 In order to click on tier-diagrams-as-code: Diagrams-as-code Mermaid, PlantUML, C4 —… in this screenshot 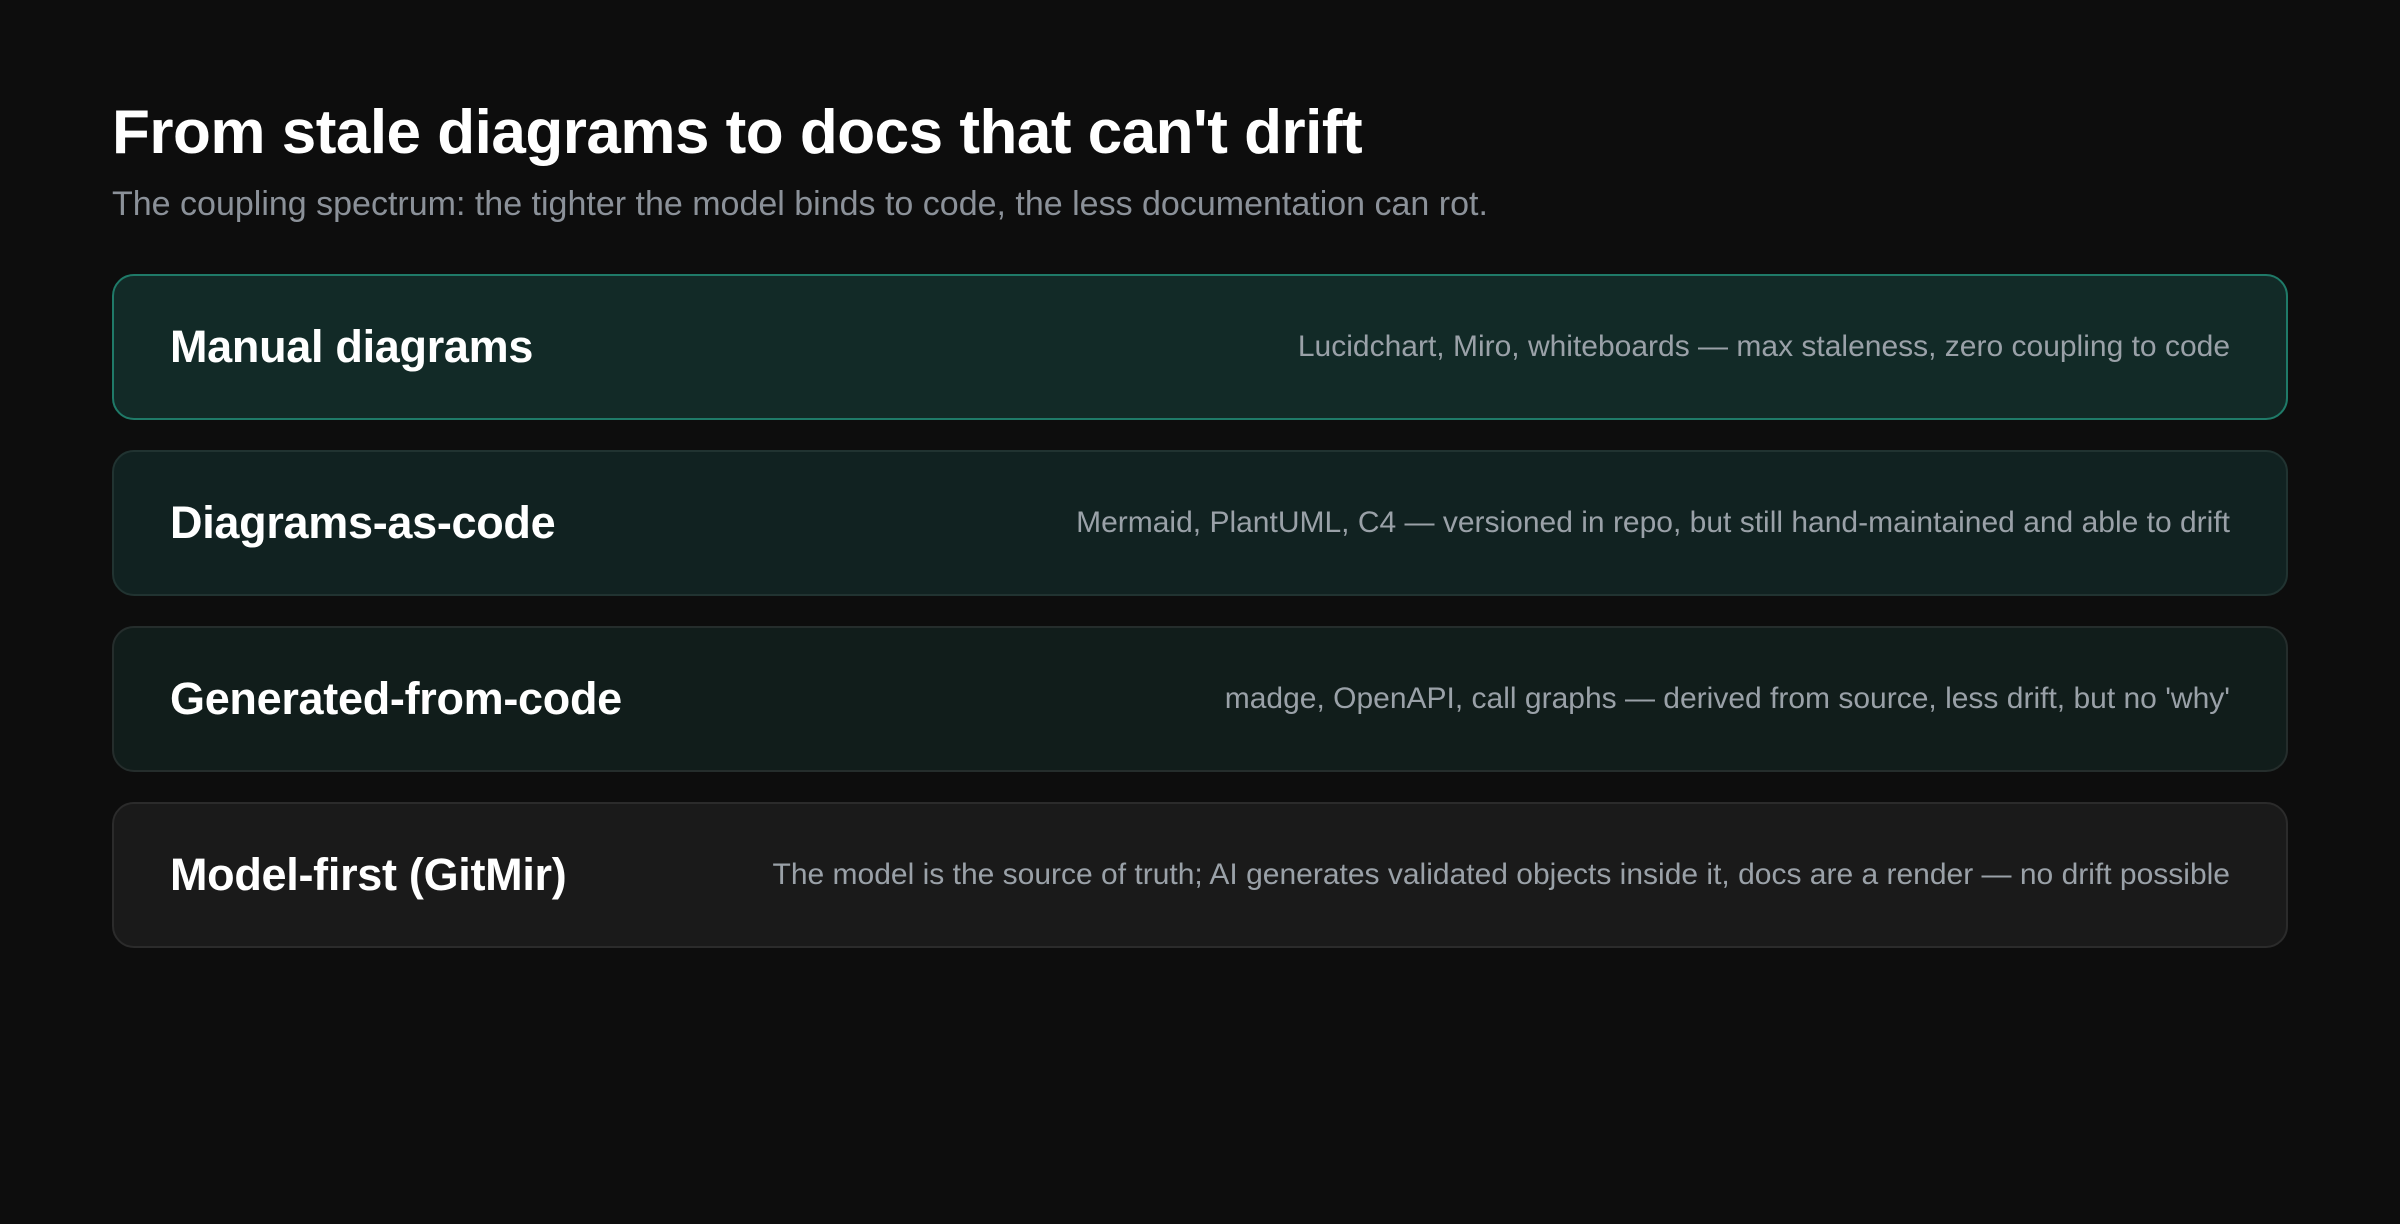, I will do `click(1200, 523)`.